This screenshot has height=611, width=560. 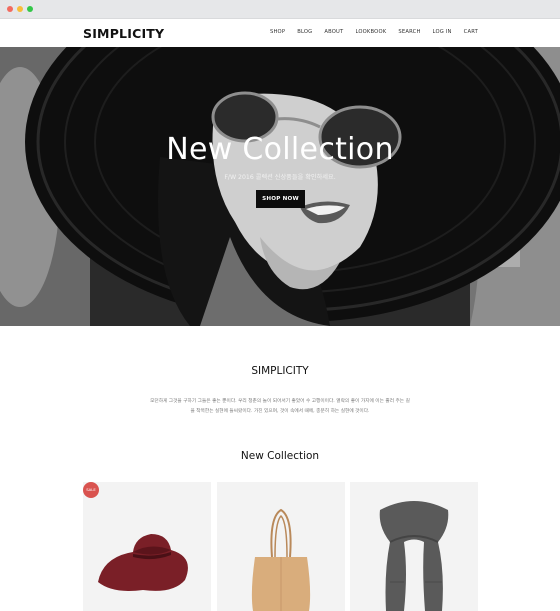 What do you see at coordinates (91, 490) in the screenshot?
I see `sale-badge: SALE` at bounding box center [91, 490].